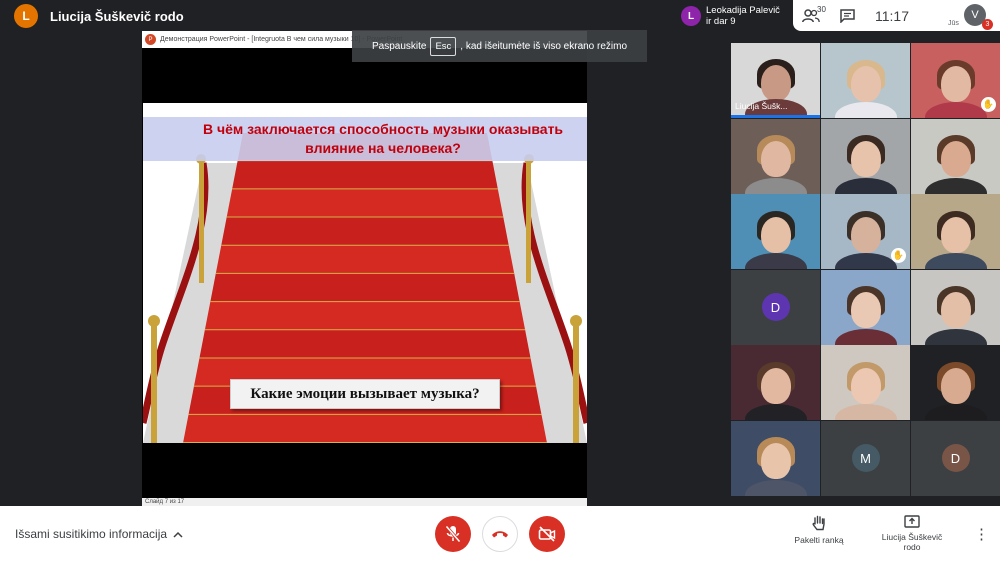  I want to click on self-label: Jūs, so click(953, 23).